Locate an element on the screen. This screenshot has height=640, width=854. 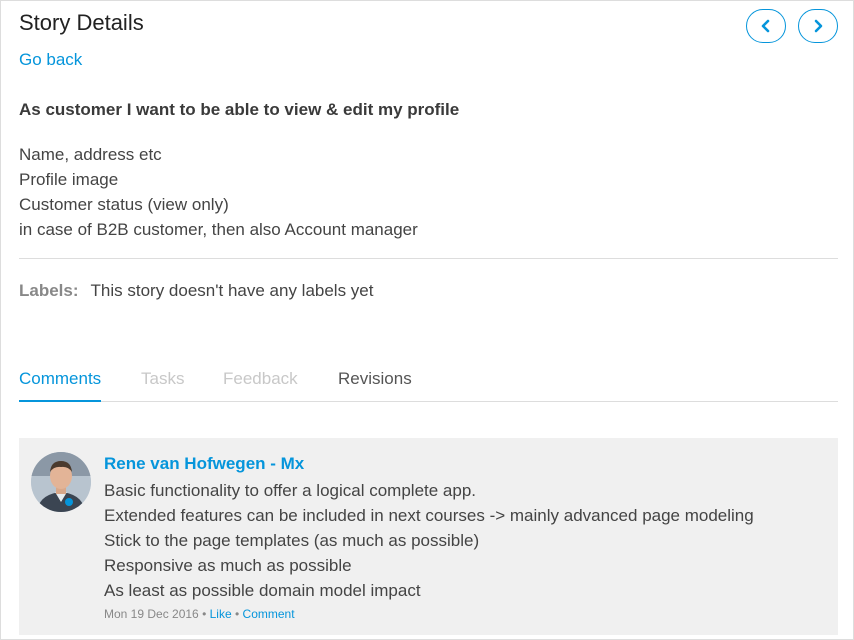
labels-empty-text: This story doesn't have any labels yet is located at coordinates (232, 290).